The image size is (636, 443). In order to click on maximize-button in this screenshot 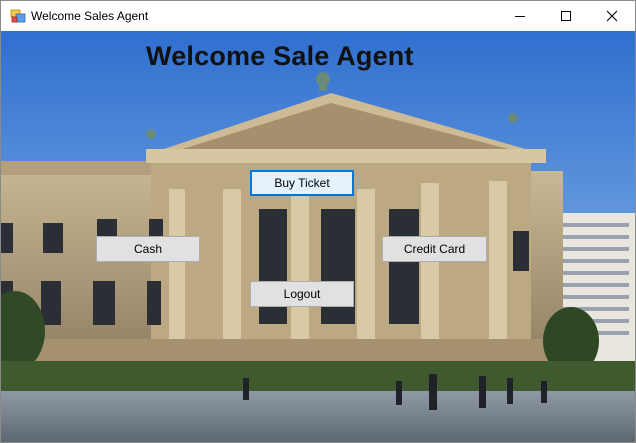, I will do `click(566, 16)`.